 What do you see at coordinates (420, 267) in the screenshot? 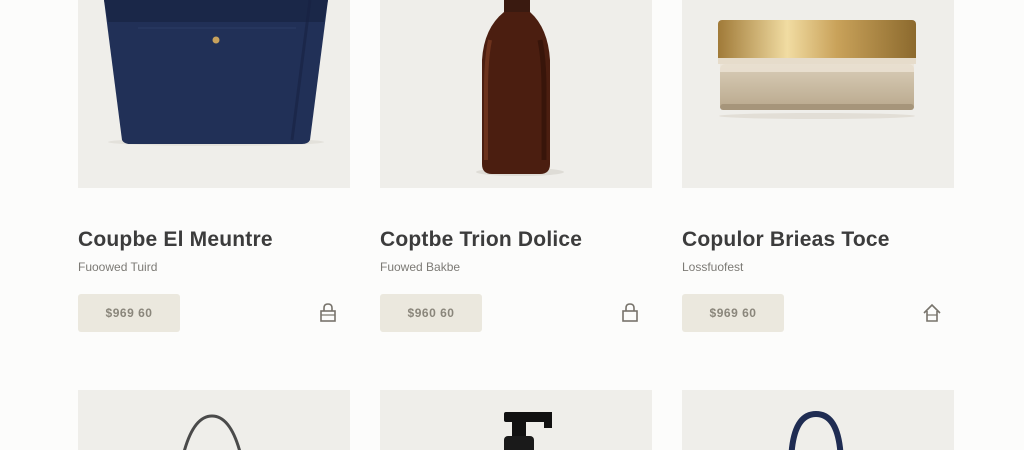
I see `product-subtitle: Fuowed Bakbe` at bounding box center [420, 267].